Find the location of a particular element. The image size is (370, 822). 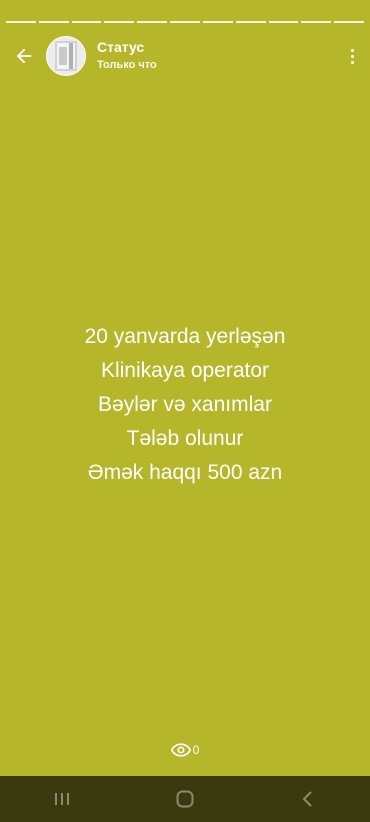

status-line: Bəylər və xanımlar is located at coordinates (185, 404).